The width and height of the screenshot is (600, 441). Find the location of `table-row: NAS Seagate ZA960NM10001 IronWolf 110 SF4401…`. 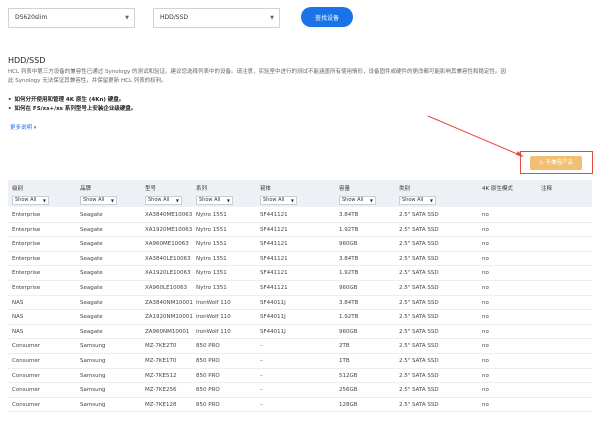

table-row: NAS Seagate ZA960NM10001 IronWolf 110 SF4401… is located at coordinates (300, 332).